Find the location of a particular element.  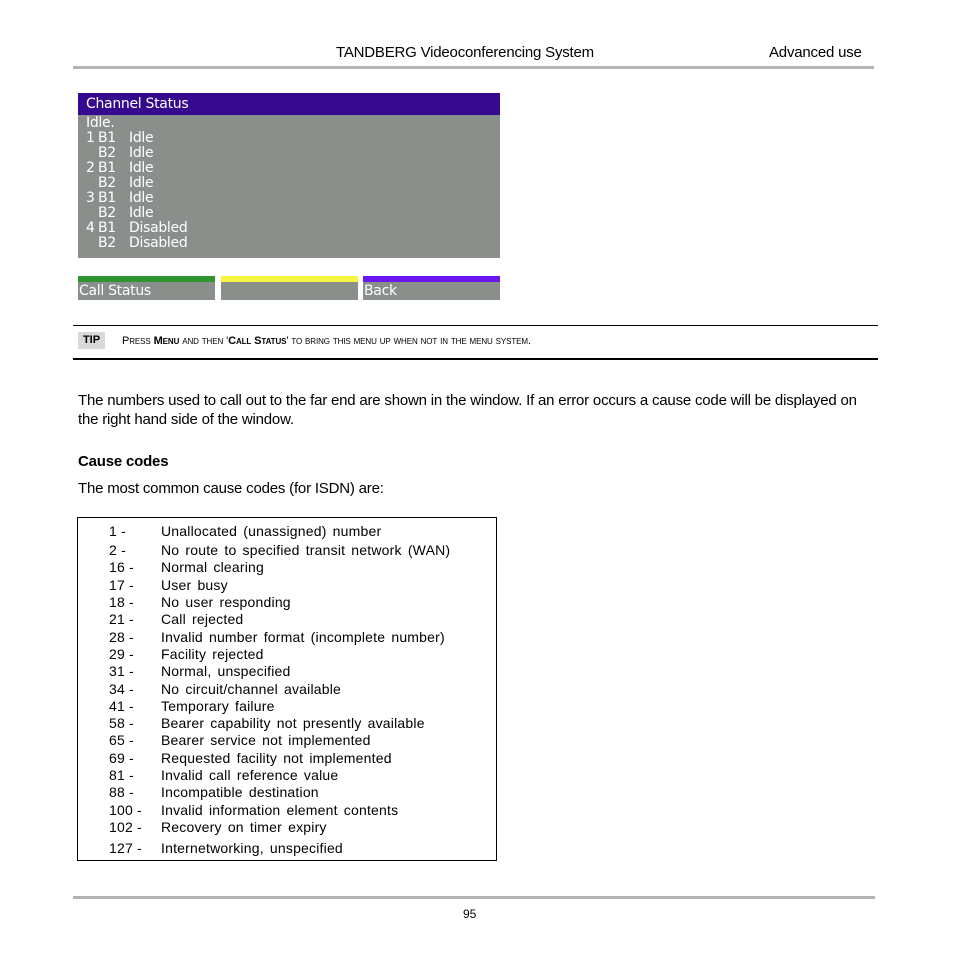

cause-code-description: No user responding is located at coordinates (226, 602).